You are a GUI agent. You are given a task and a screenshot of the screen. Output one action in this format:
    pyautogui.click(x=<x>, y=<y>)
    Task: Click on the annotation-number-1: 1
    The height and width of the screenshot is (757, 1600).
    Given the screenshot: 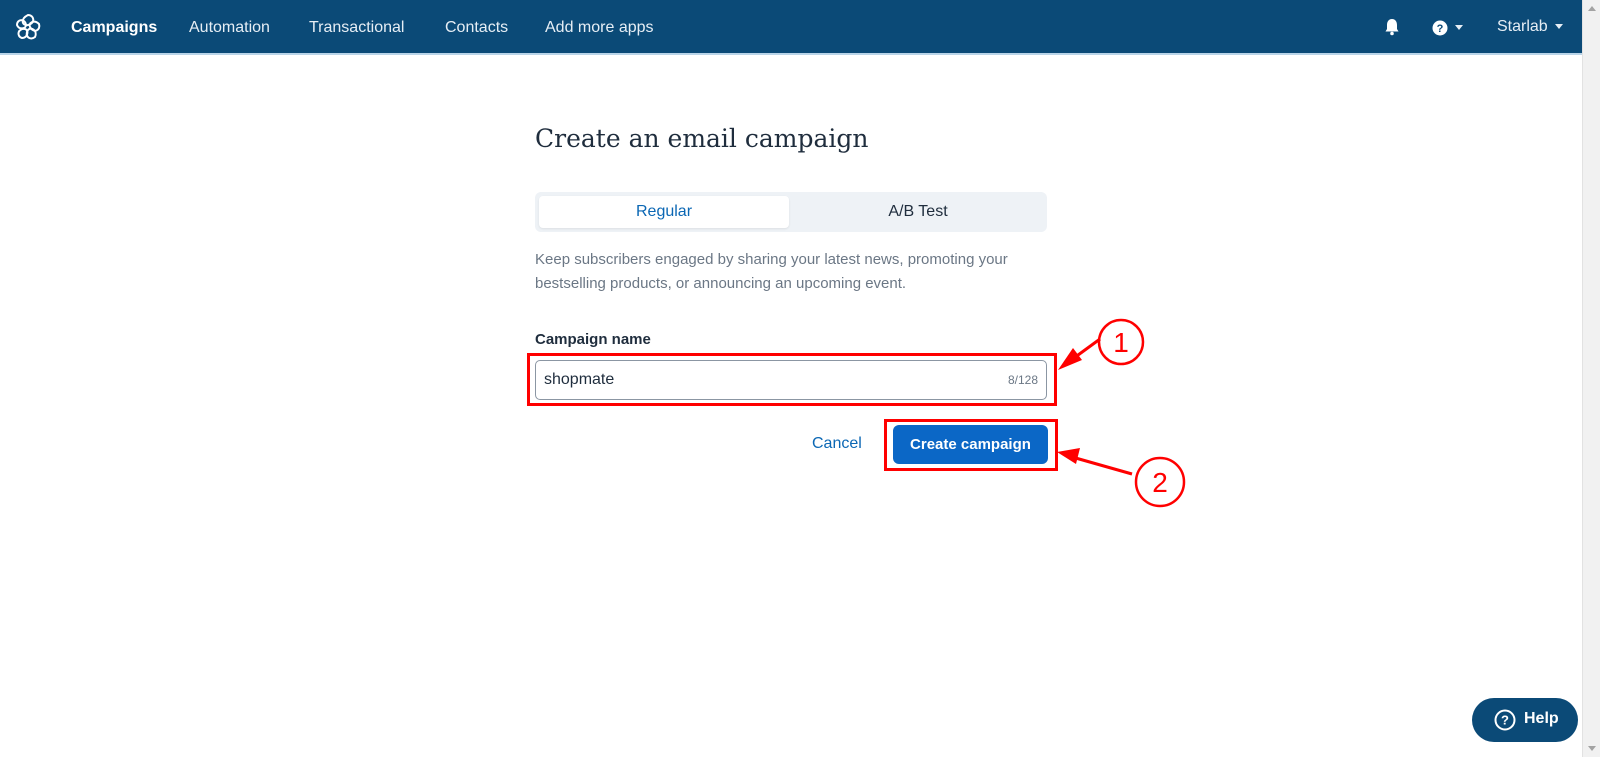 What is the action you would take?
    pyautogui.click(x=1121, y=342)
    